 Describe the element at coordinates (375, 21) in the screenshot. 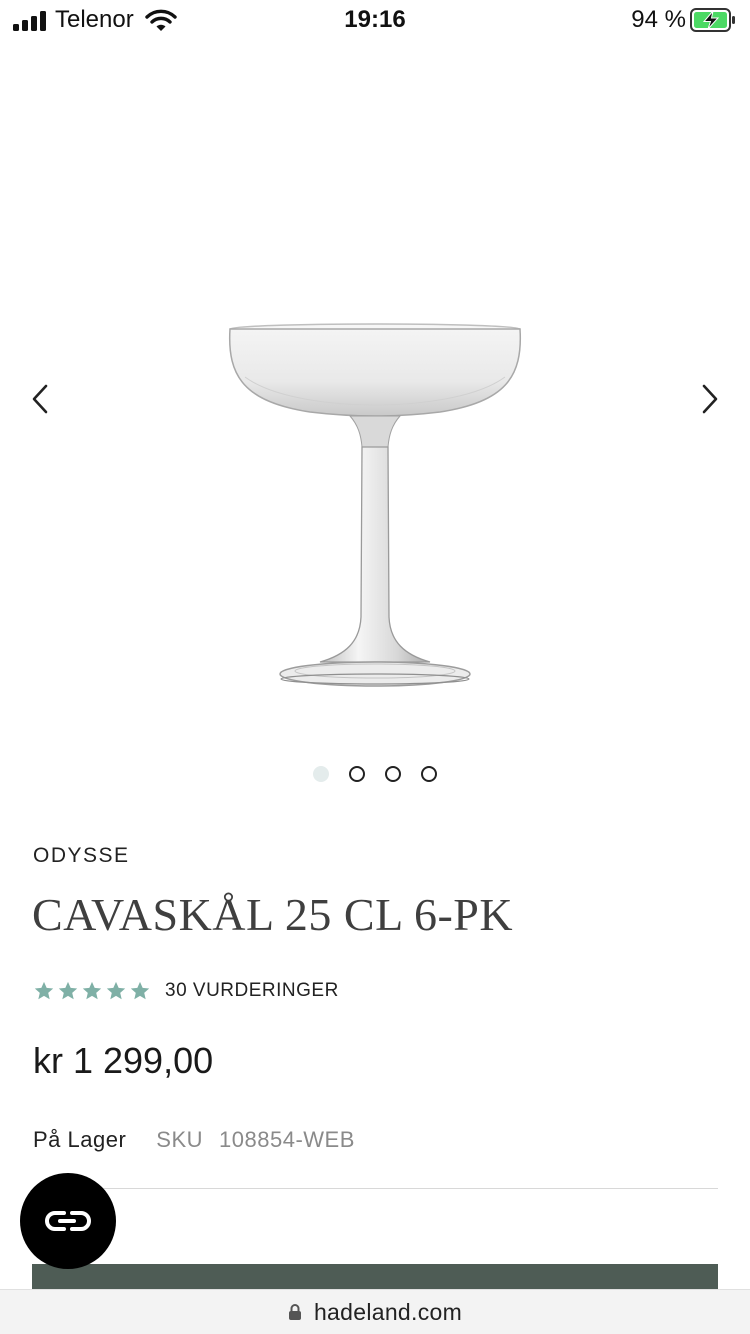

I see `status-bar: Telenor 19:16 94 %` at that location.